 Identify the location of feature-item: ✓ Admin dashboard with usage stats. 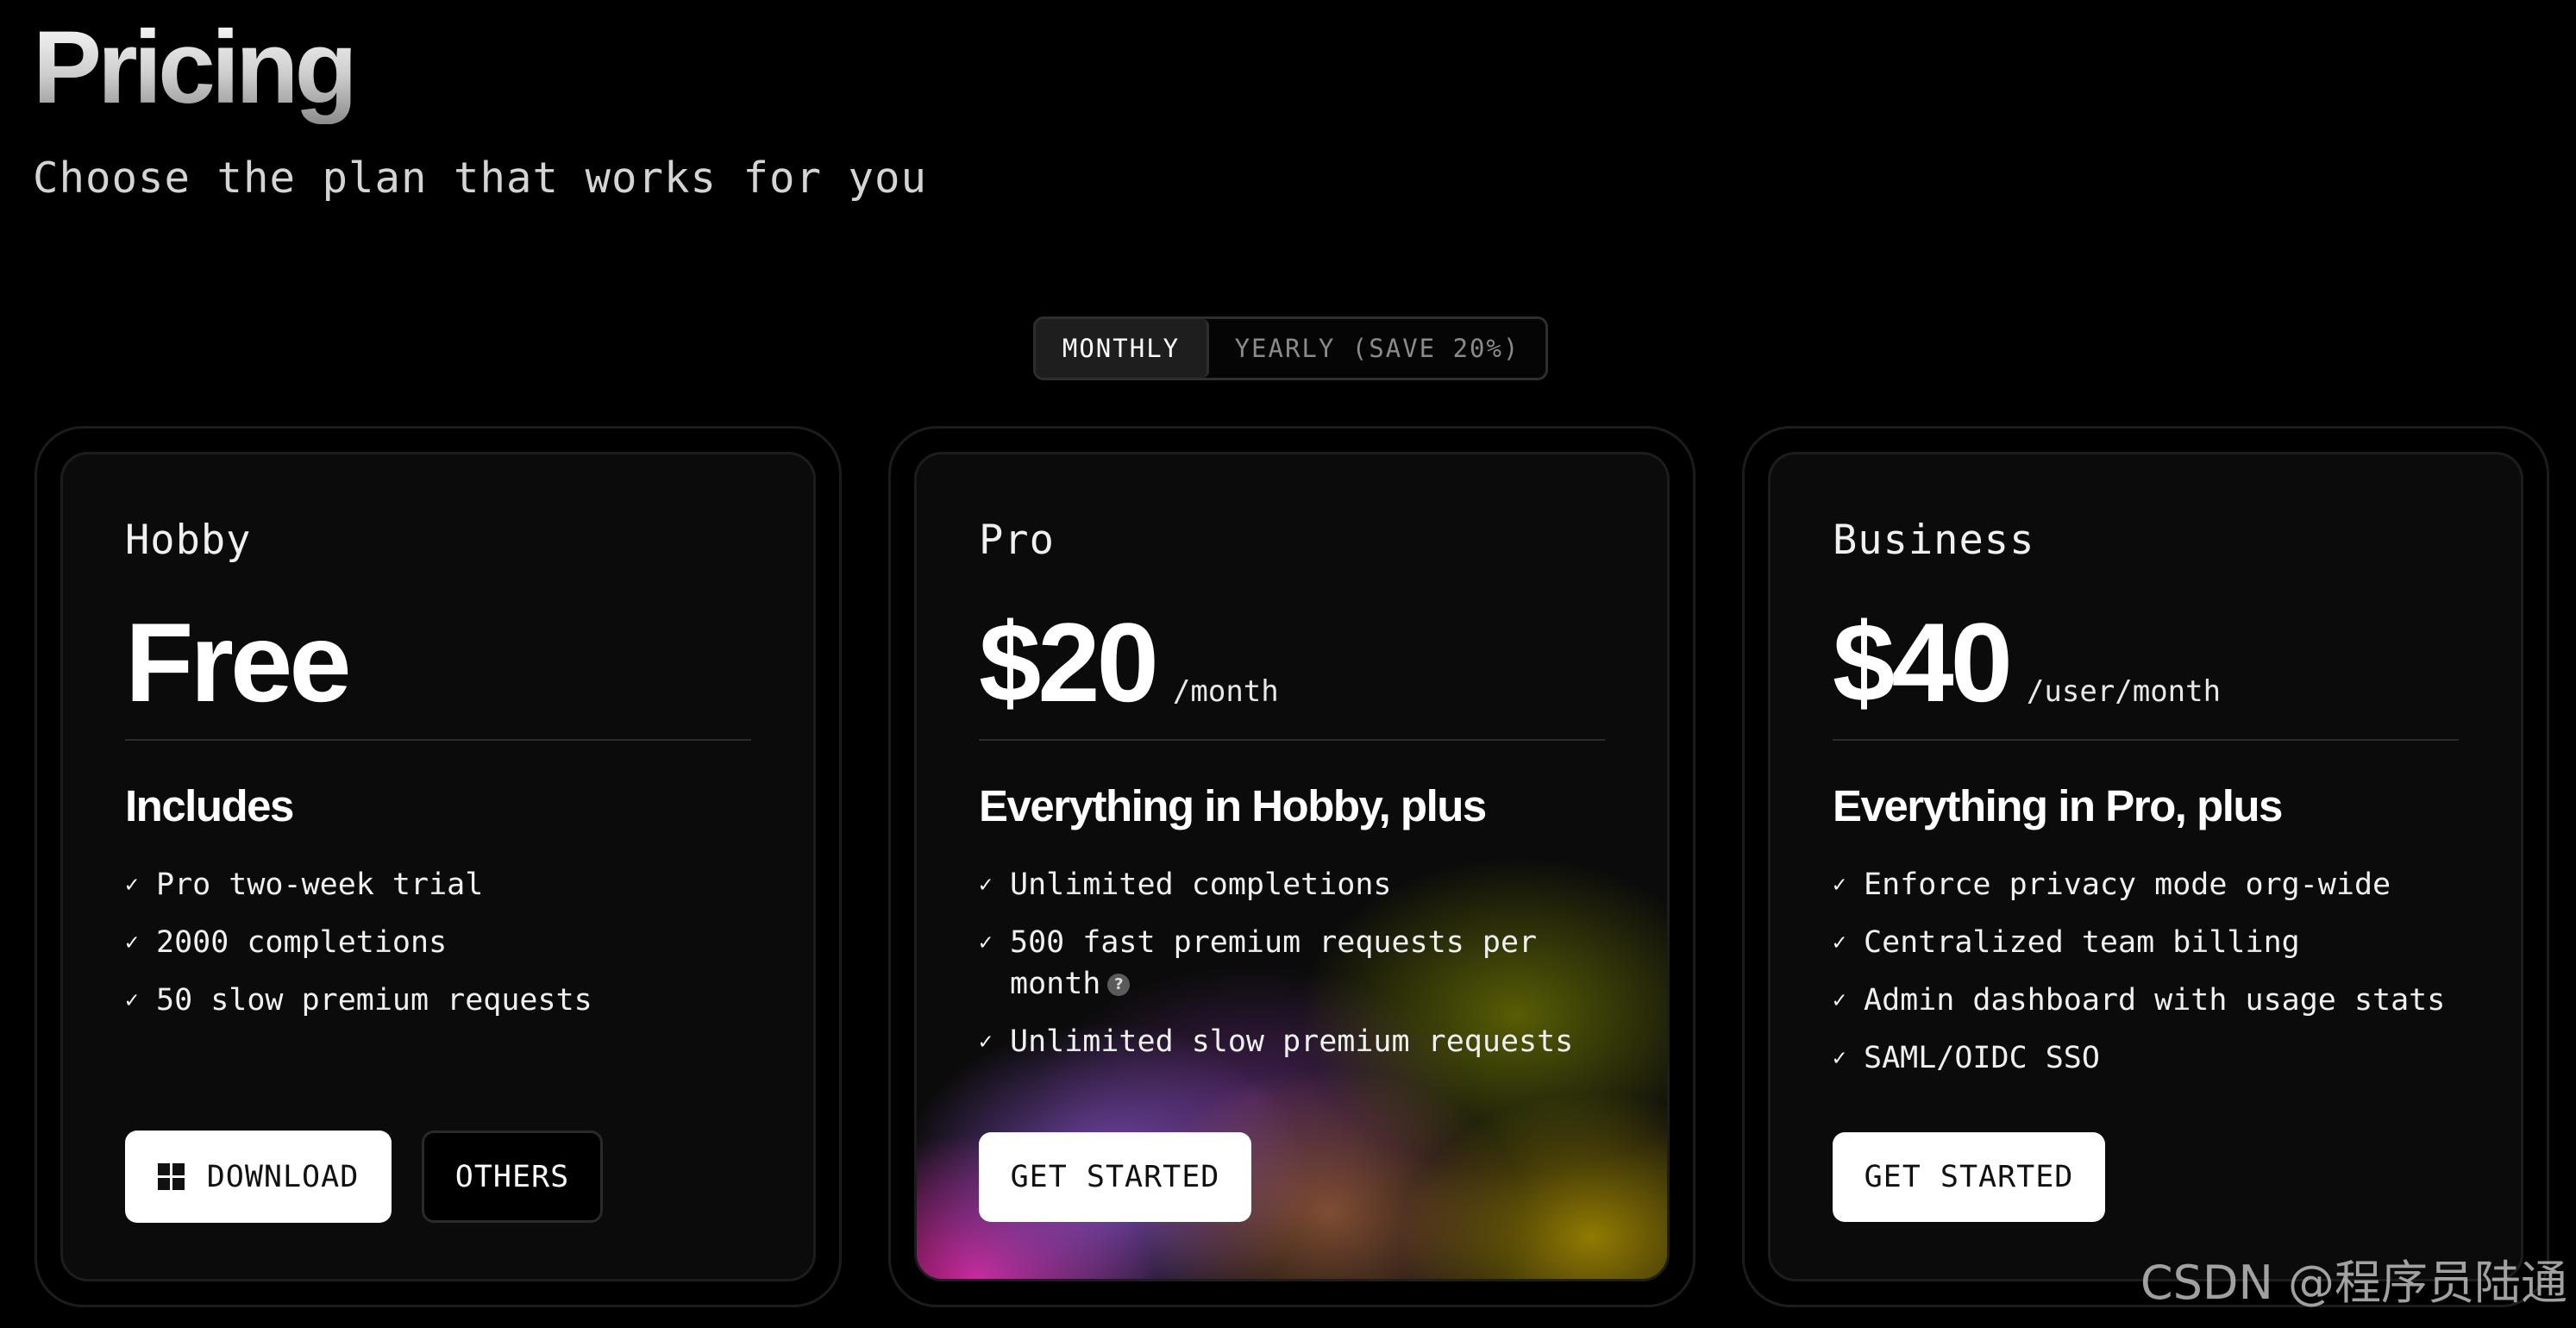
(2146, 1000).